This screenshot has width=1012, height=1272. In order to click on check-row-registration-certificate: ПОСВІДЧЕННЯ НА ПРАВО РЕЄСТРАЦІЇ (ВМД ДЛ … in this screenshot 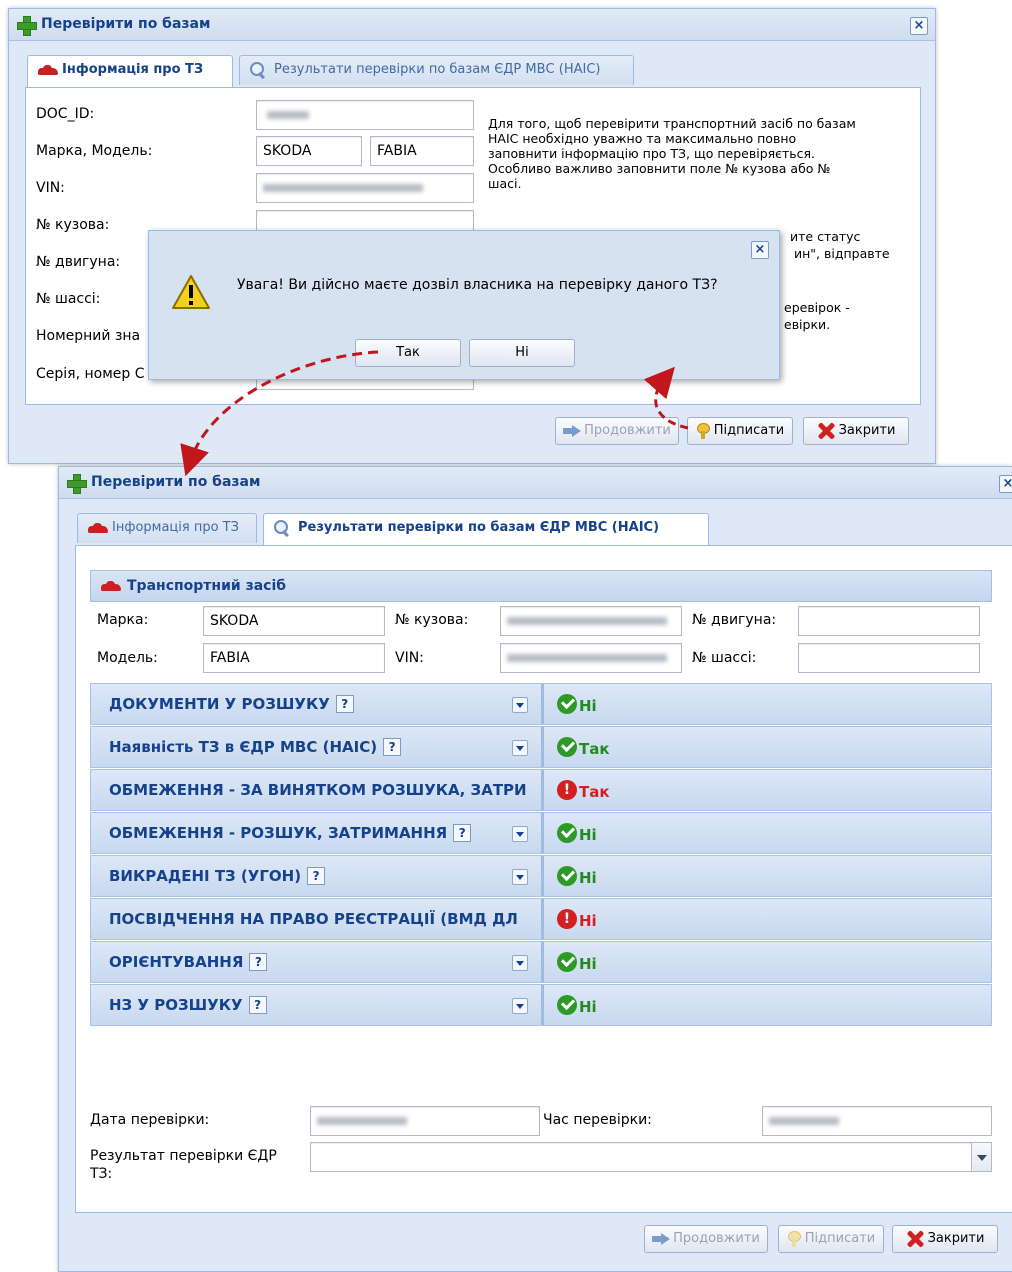, I will do `click(541, 919)`.